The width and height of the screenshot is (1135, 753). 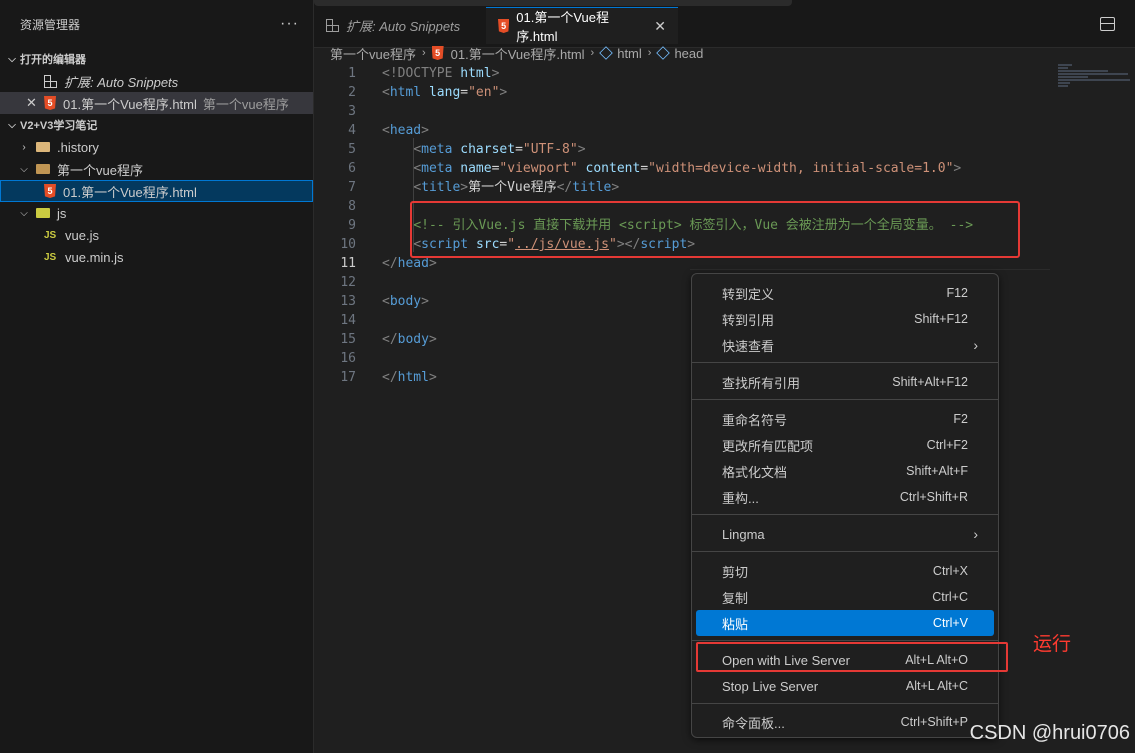 What do you see at coordinates (156, 257) in the screenshot?
I see `tree-item-vue-min-js: JS vue.min.js` at bounding box center [156, 257].